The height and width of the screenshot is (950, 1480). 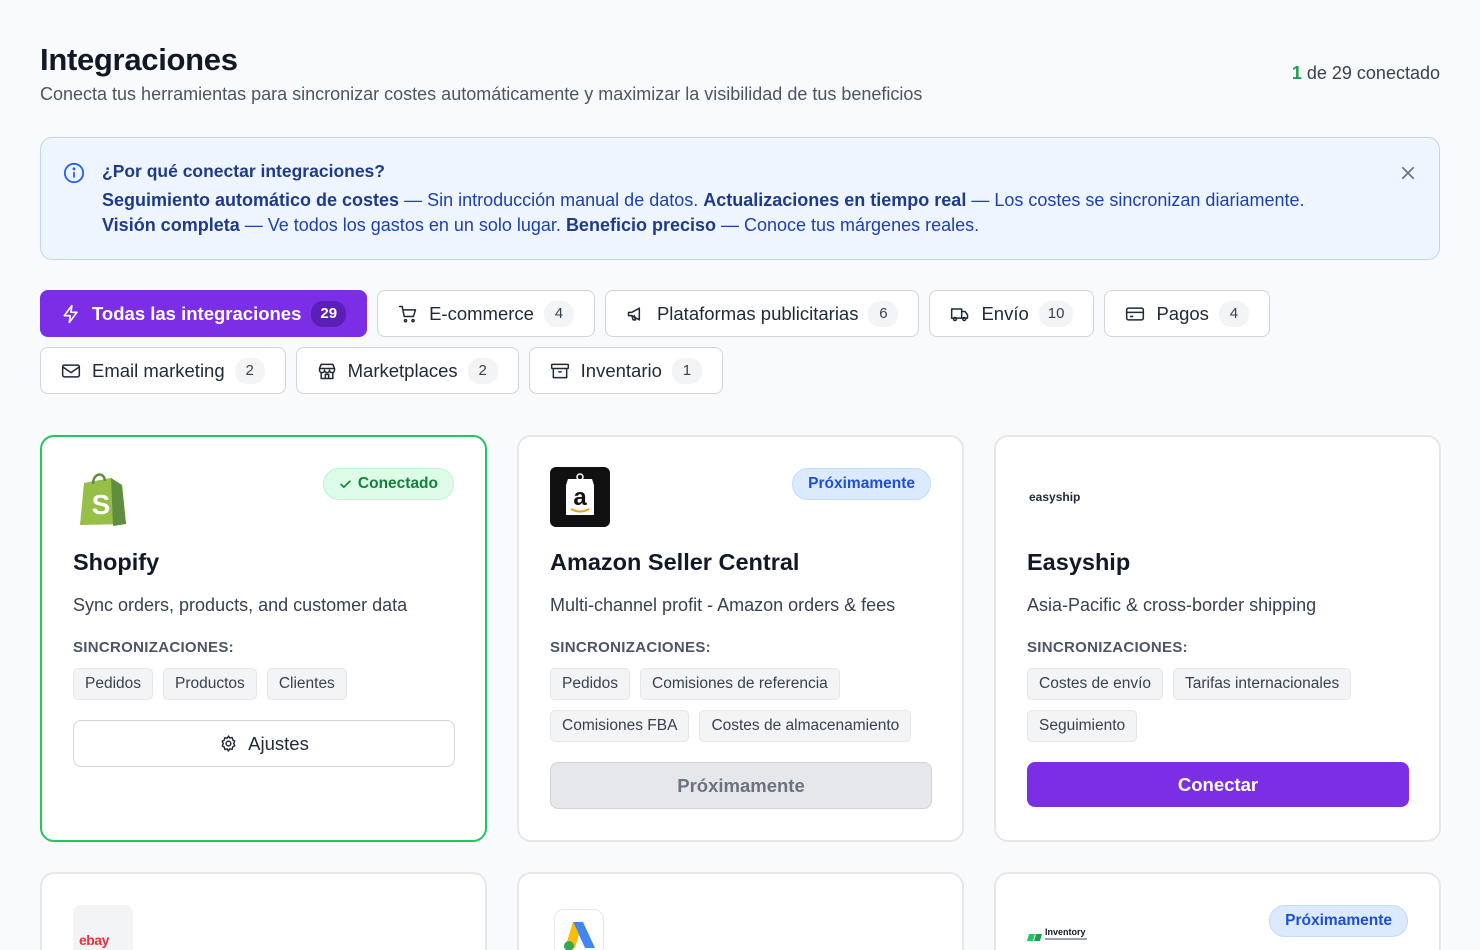 I want to click on filter-email-marketing: Email marketing 2, so click(x=163, y=370).